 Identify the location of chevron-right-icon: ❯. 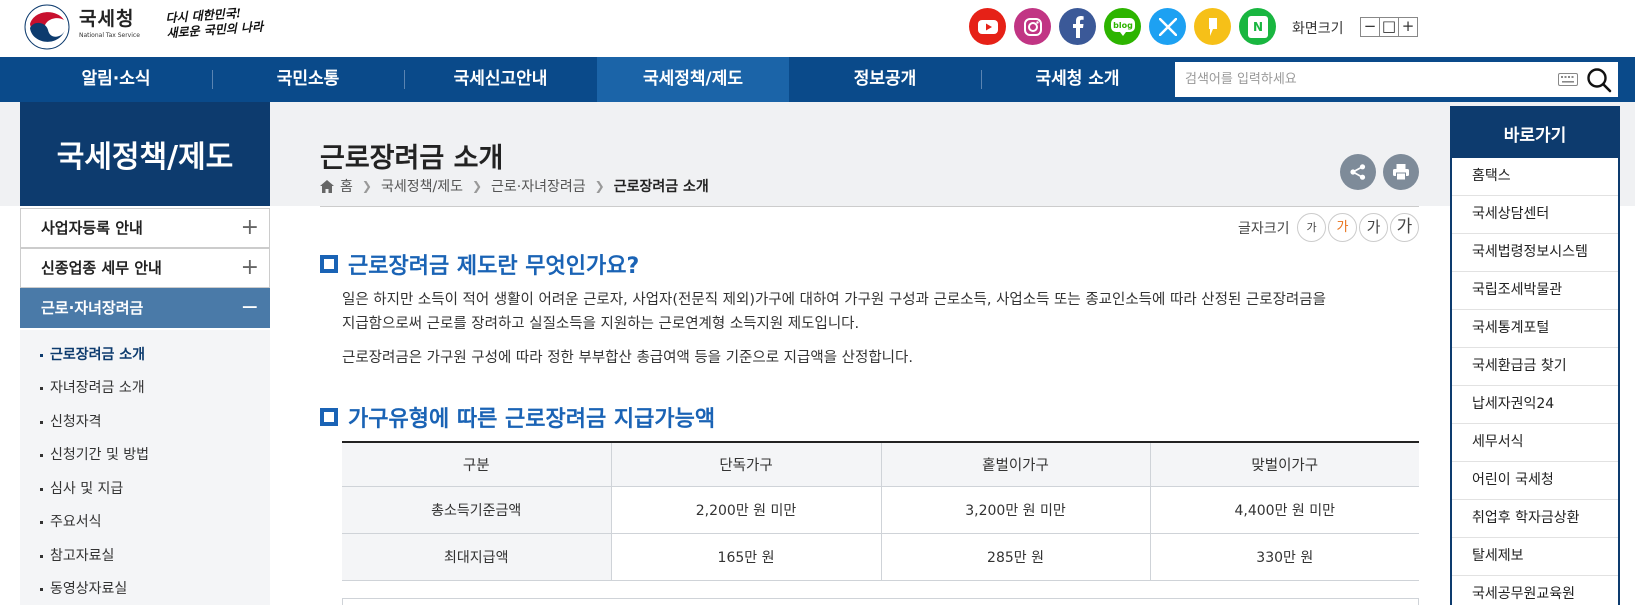
(599, 186).